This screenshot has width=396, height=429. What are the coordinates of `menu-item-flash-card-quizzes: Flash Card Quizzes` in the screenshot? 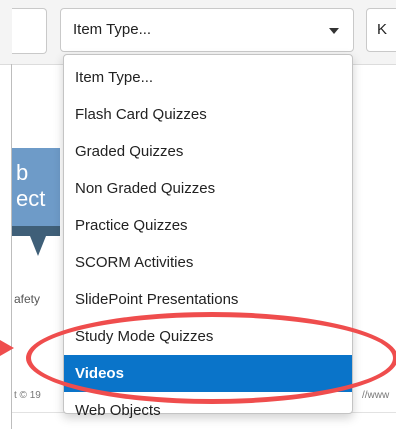 It's located at (208, 114).